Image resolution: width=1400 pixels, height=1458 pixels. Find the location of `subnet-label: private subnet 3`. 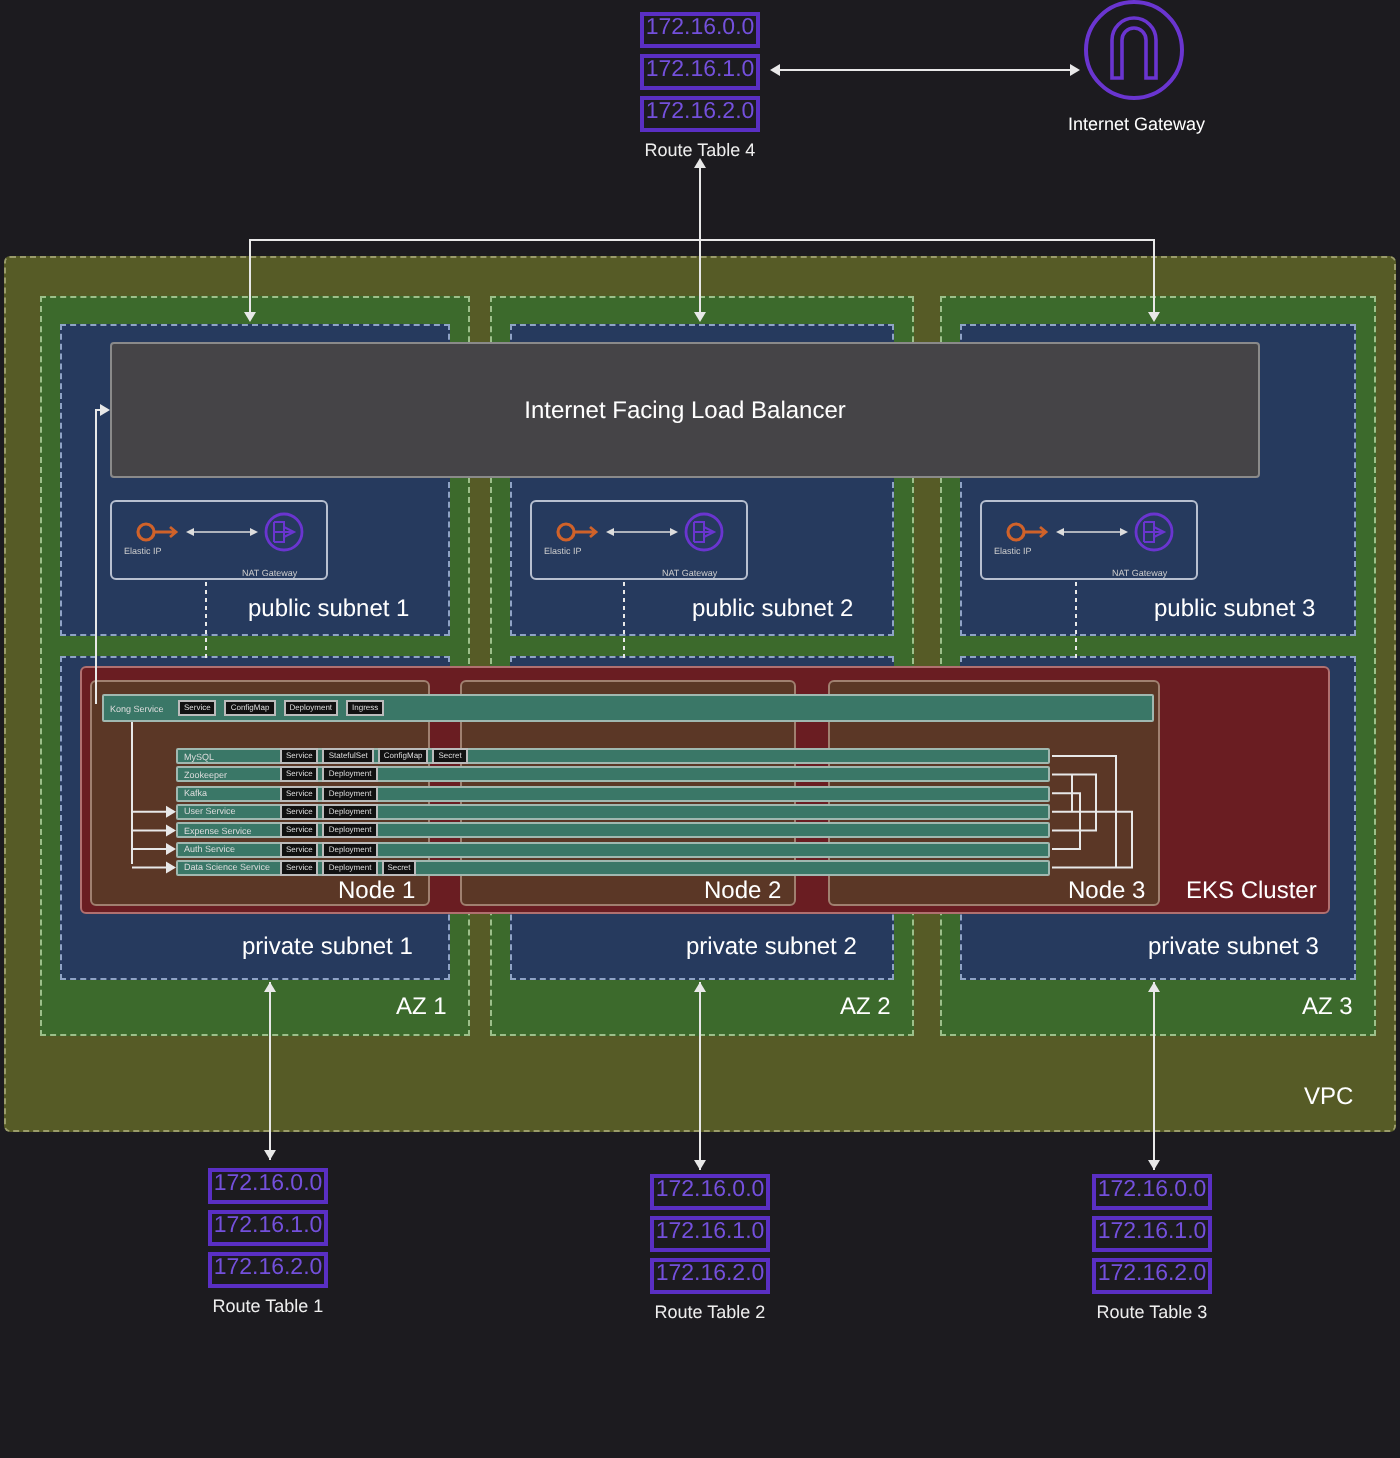

subnet-label: private subnet 3 is located at coordinates (1233, 946).